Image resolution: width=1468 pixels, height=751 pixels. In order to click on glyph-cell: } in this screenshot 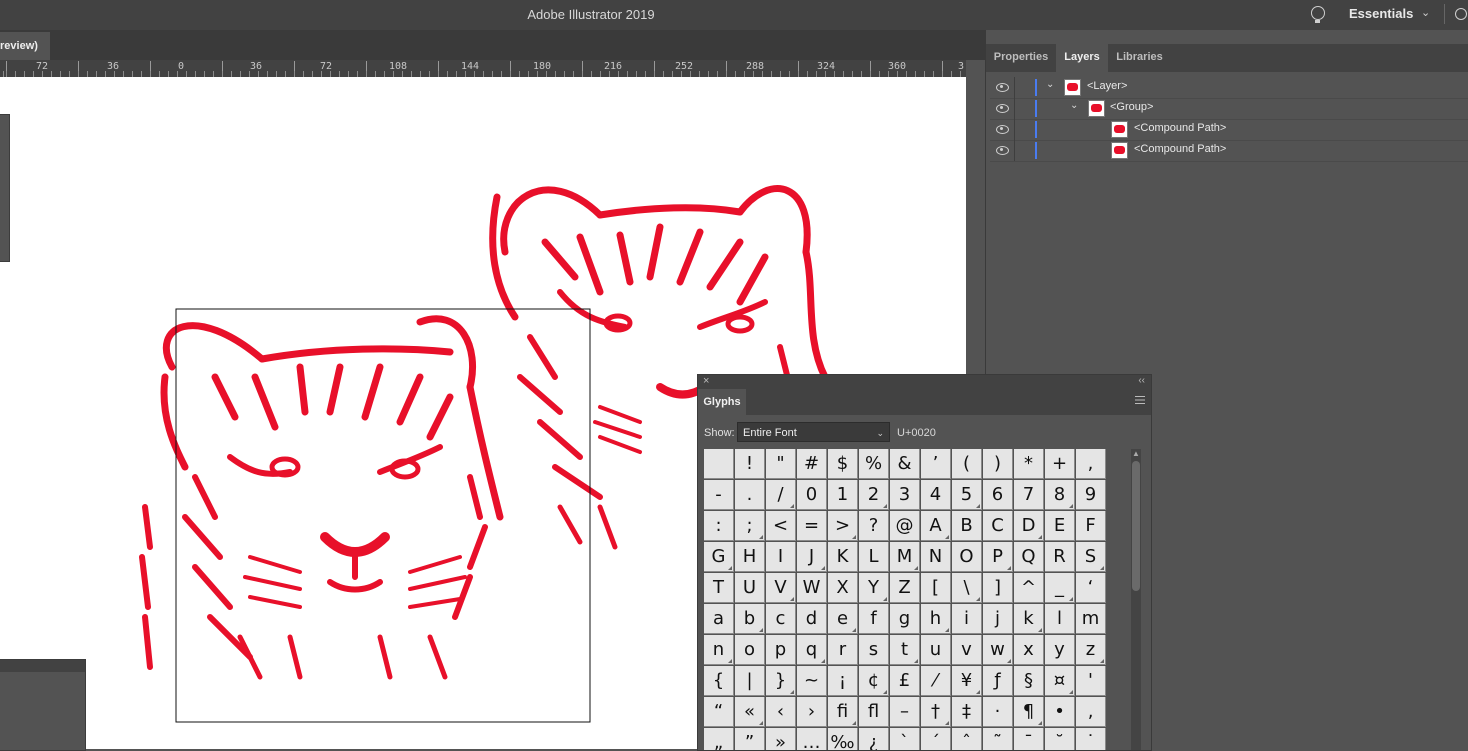, I will do `click(781, 681)`.